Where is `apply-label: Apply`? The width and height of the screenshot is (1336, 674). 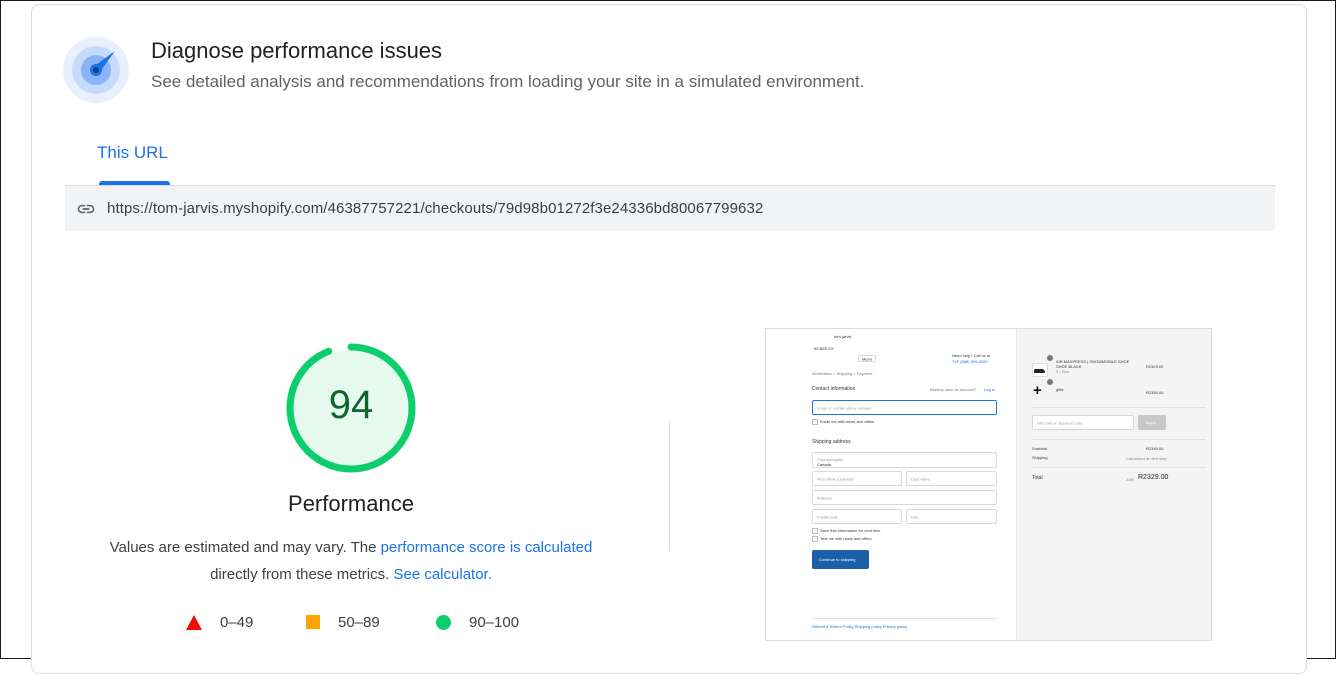
apply-label: Apply is located at coordinates (1151, 422).